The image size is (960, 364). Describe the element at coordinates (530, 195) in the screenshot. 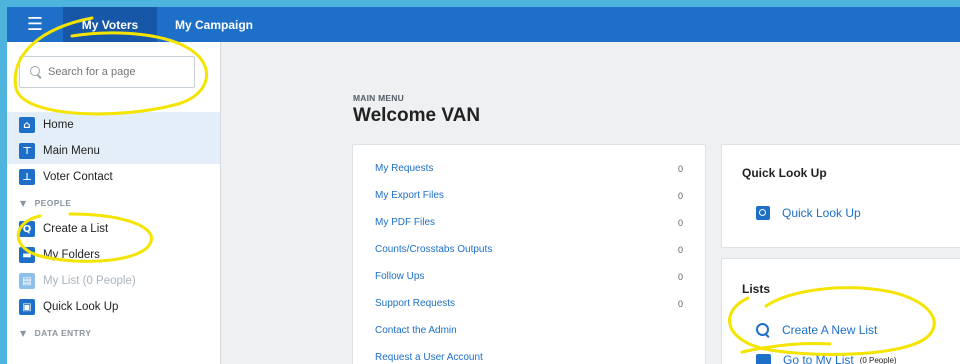

I see `list-item: My Export Files 0` at that location.